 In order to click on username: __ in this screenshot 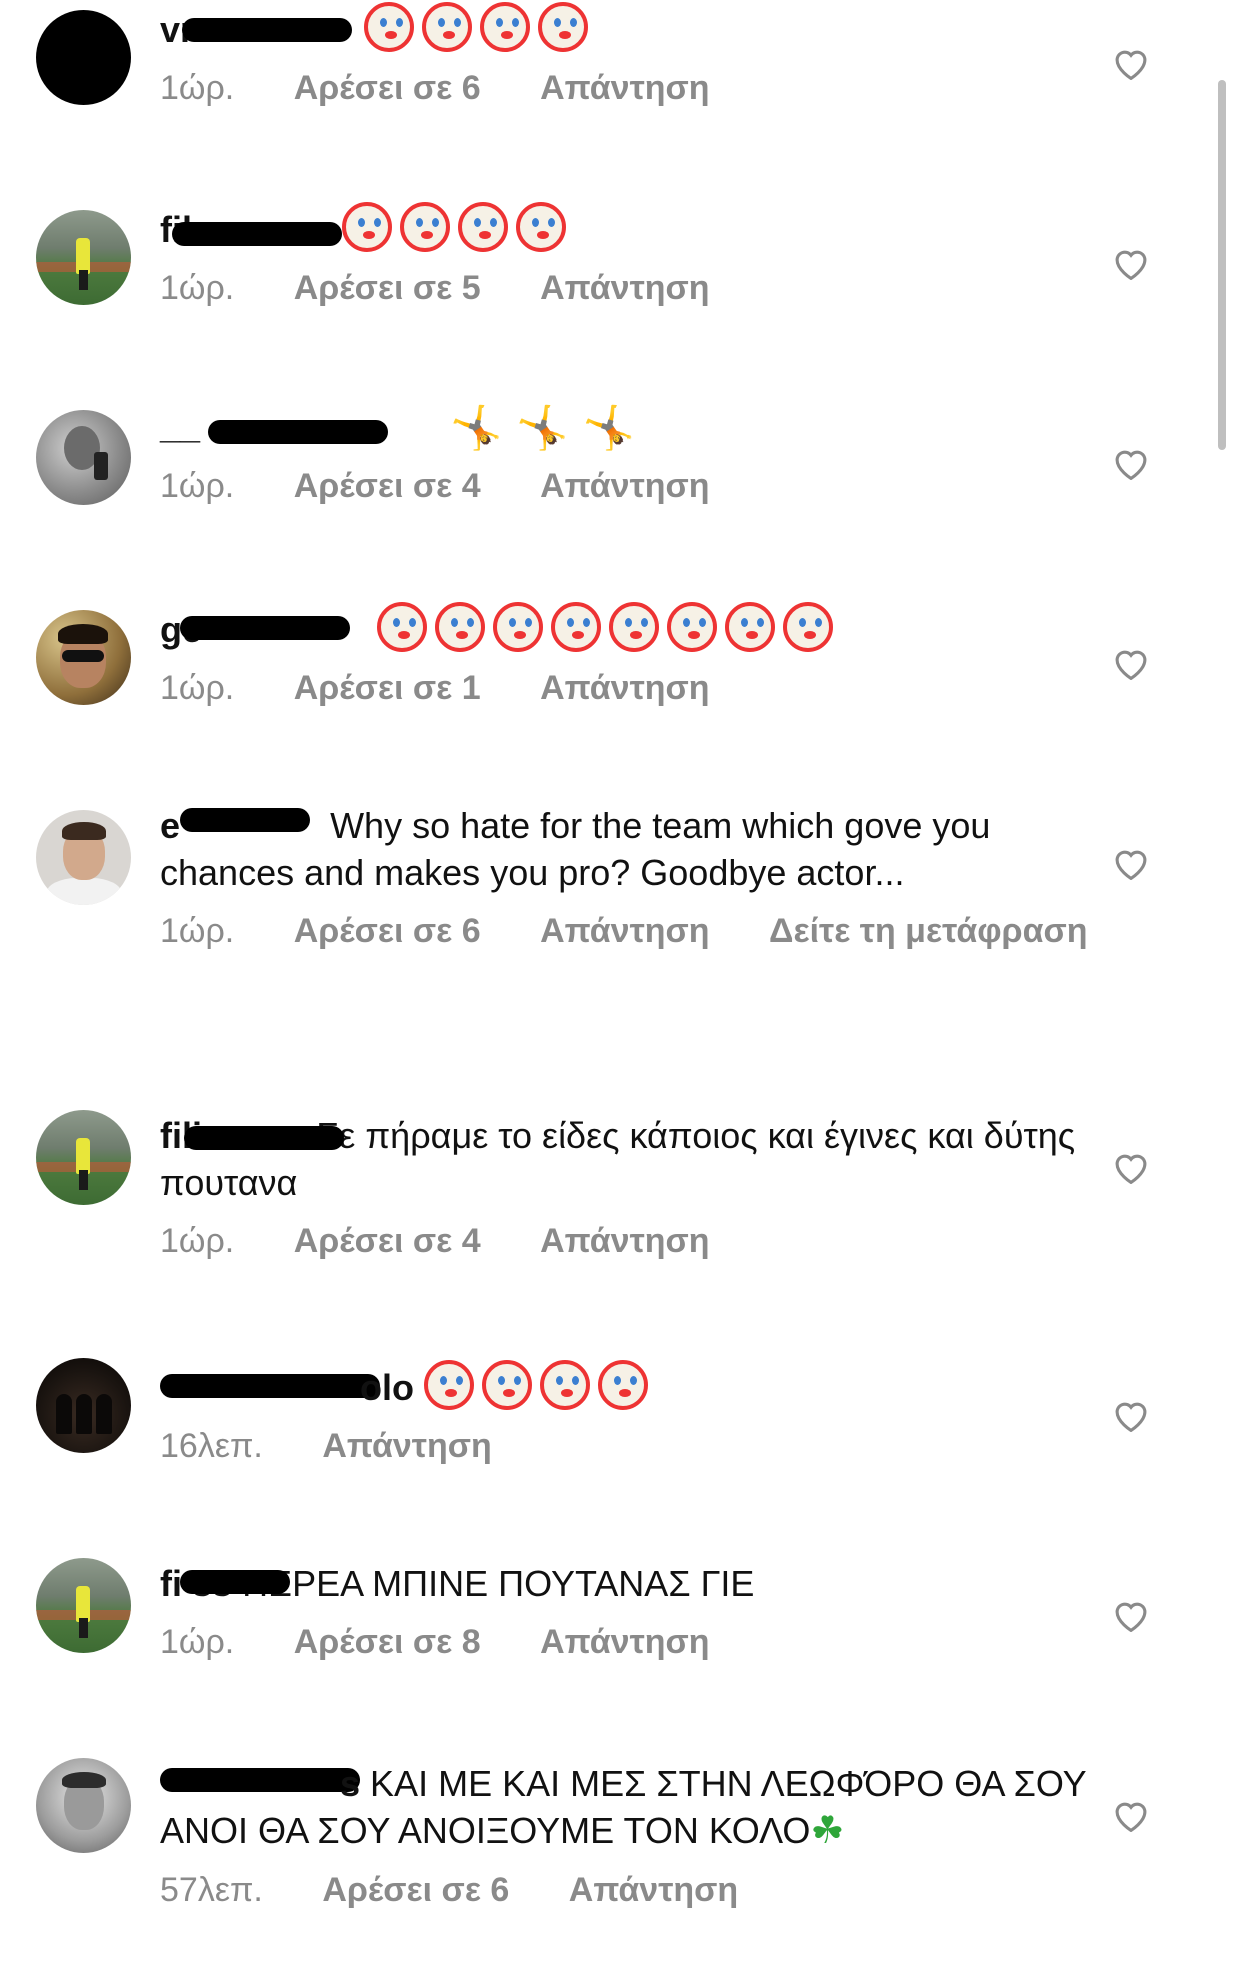, I will do `click(180, 425)`.